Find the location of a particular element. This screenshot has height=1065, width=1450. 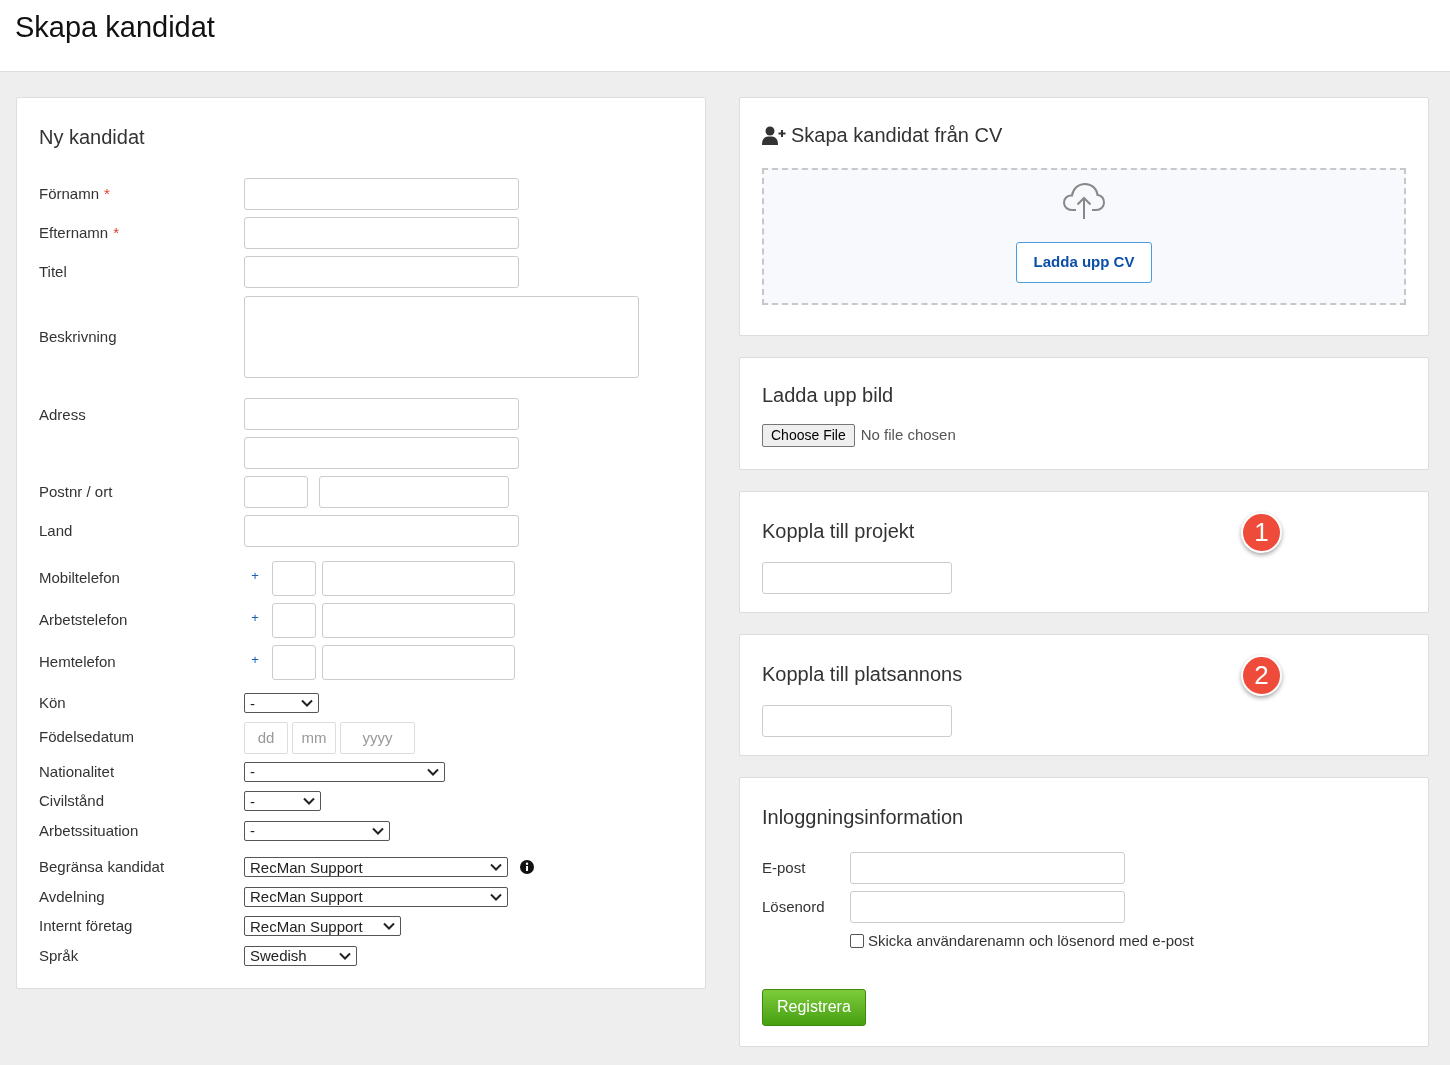

date-part-input: mm is located at coordinates (314, 737).